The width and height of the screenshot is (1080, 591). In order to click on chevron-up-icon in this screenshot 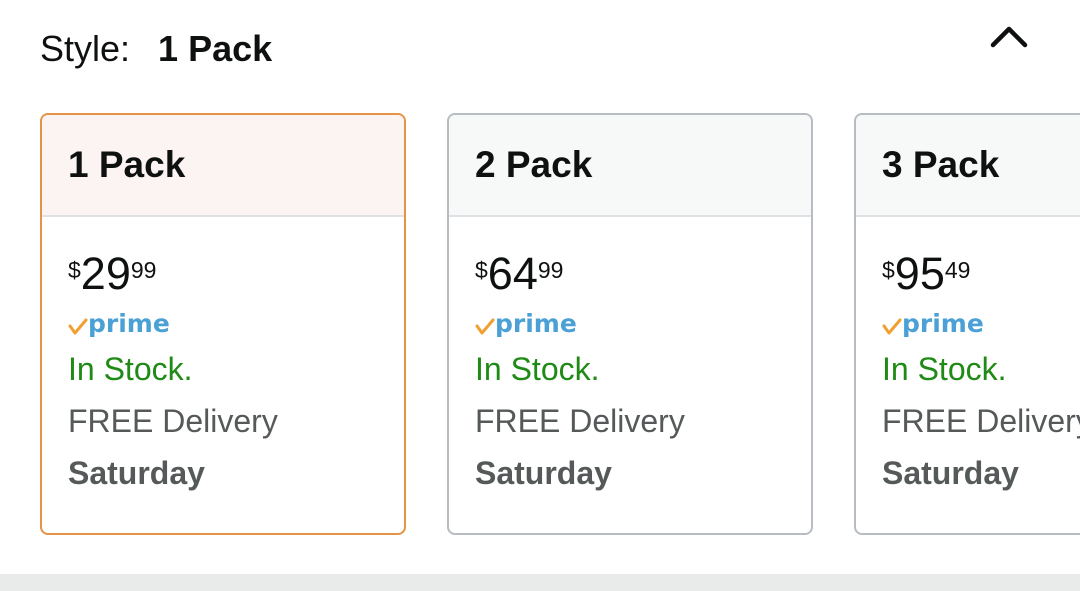, I will do `click(1009, 37)`.